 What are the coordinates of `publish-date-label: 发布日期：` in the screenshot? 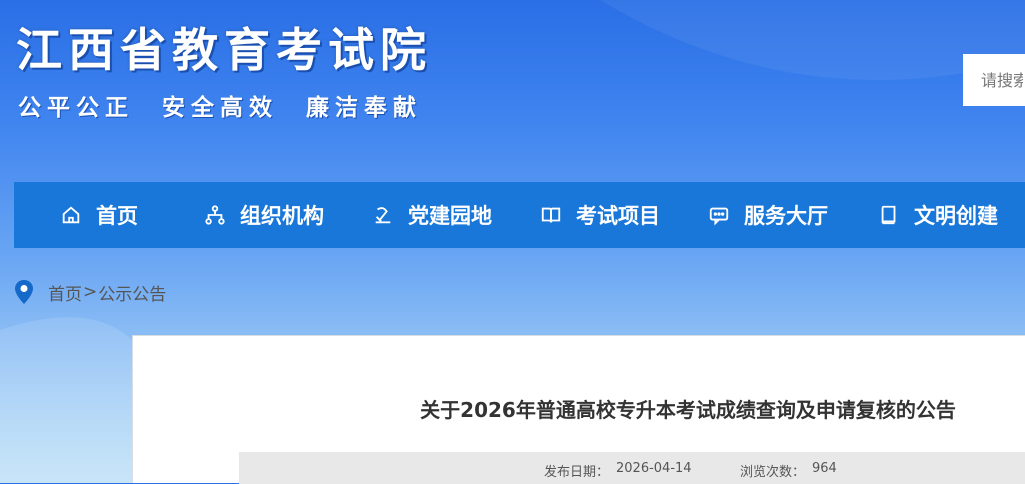 It's located at (577, 472).